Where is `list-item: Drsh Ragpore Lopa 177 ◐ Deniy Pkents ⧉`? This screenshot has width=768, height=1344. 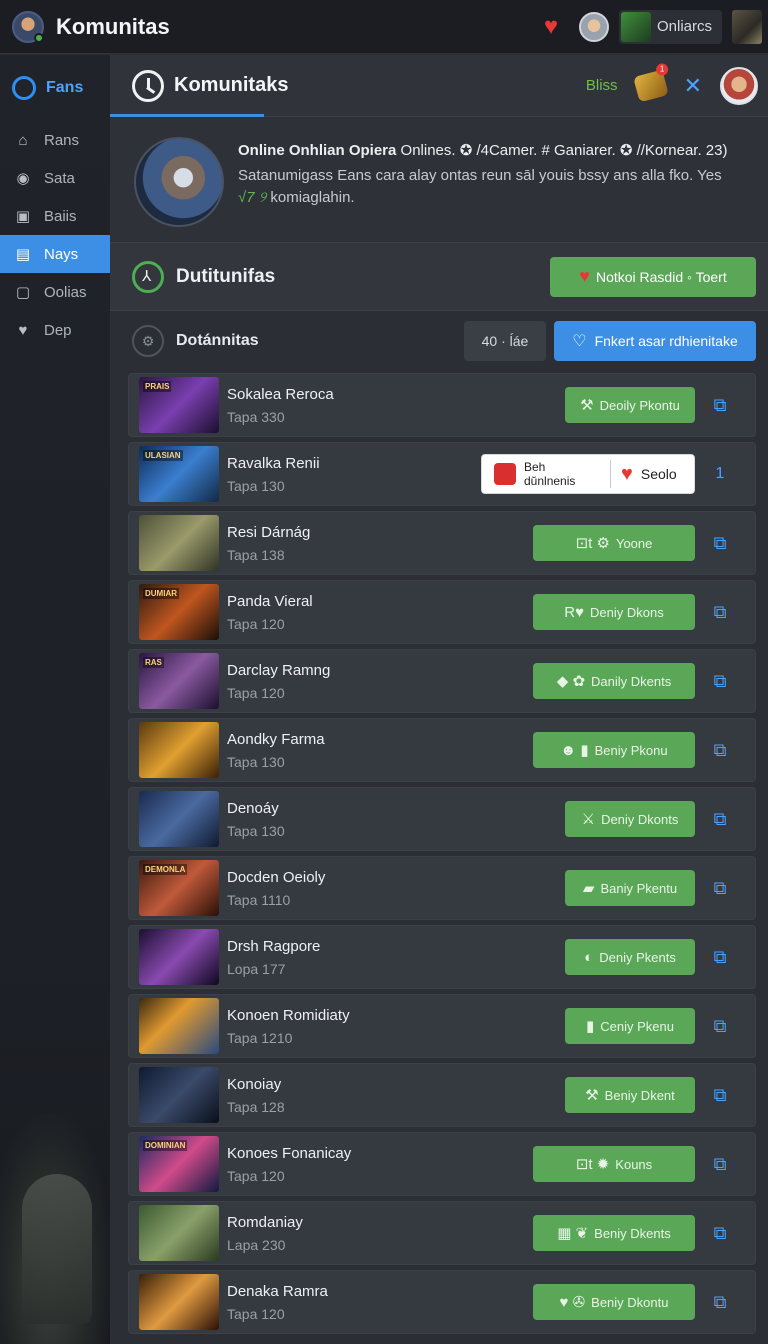 list-item: Drsh Ragpore Lopa 177 ◐ Deniy Pkents ⧉ is located at coordinates (442, 957).